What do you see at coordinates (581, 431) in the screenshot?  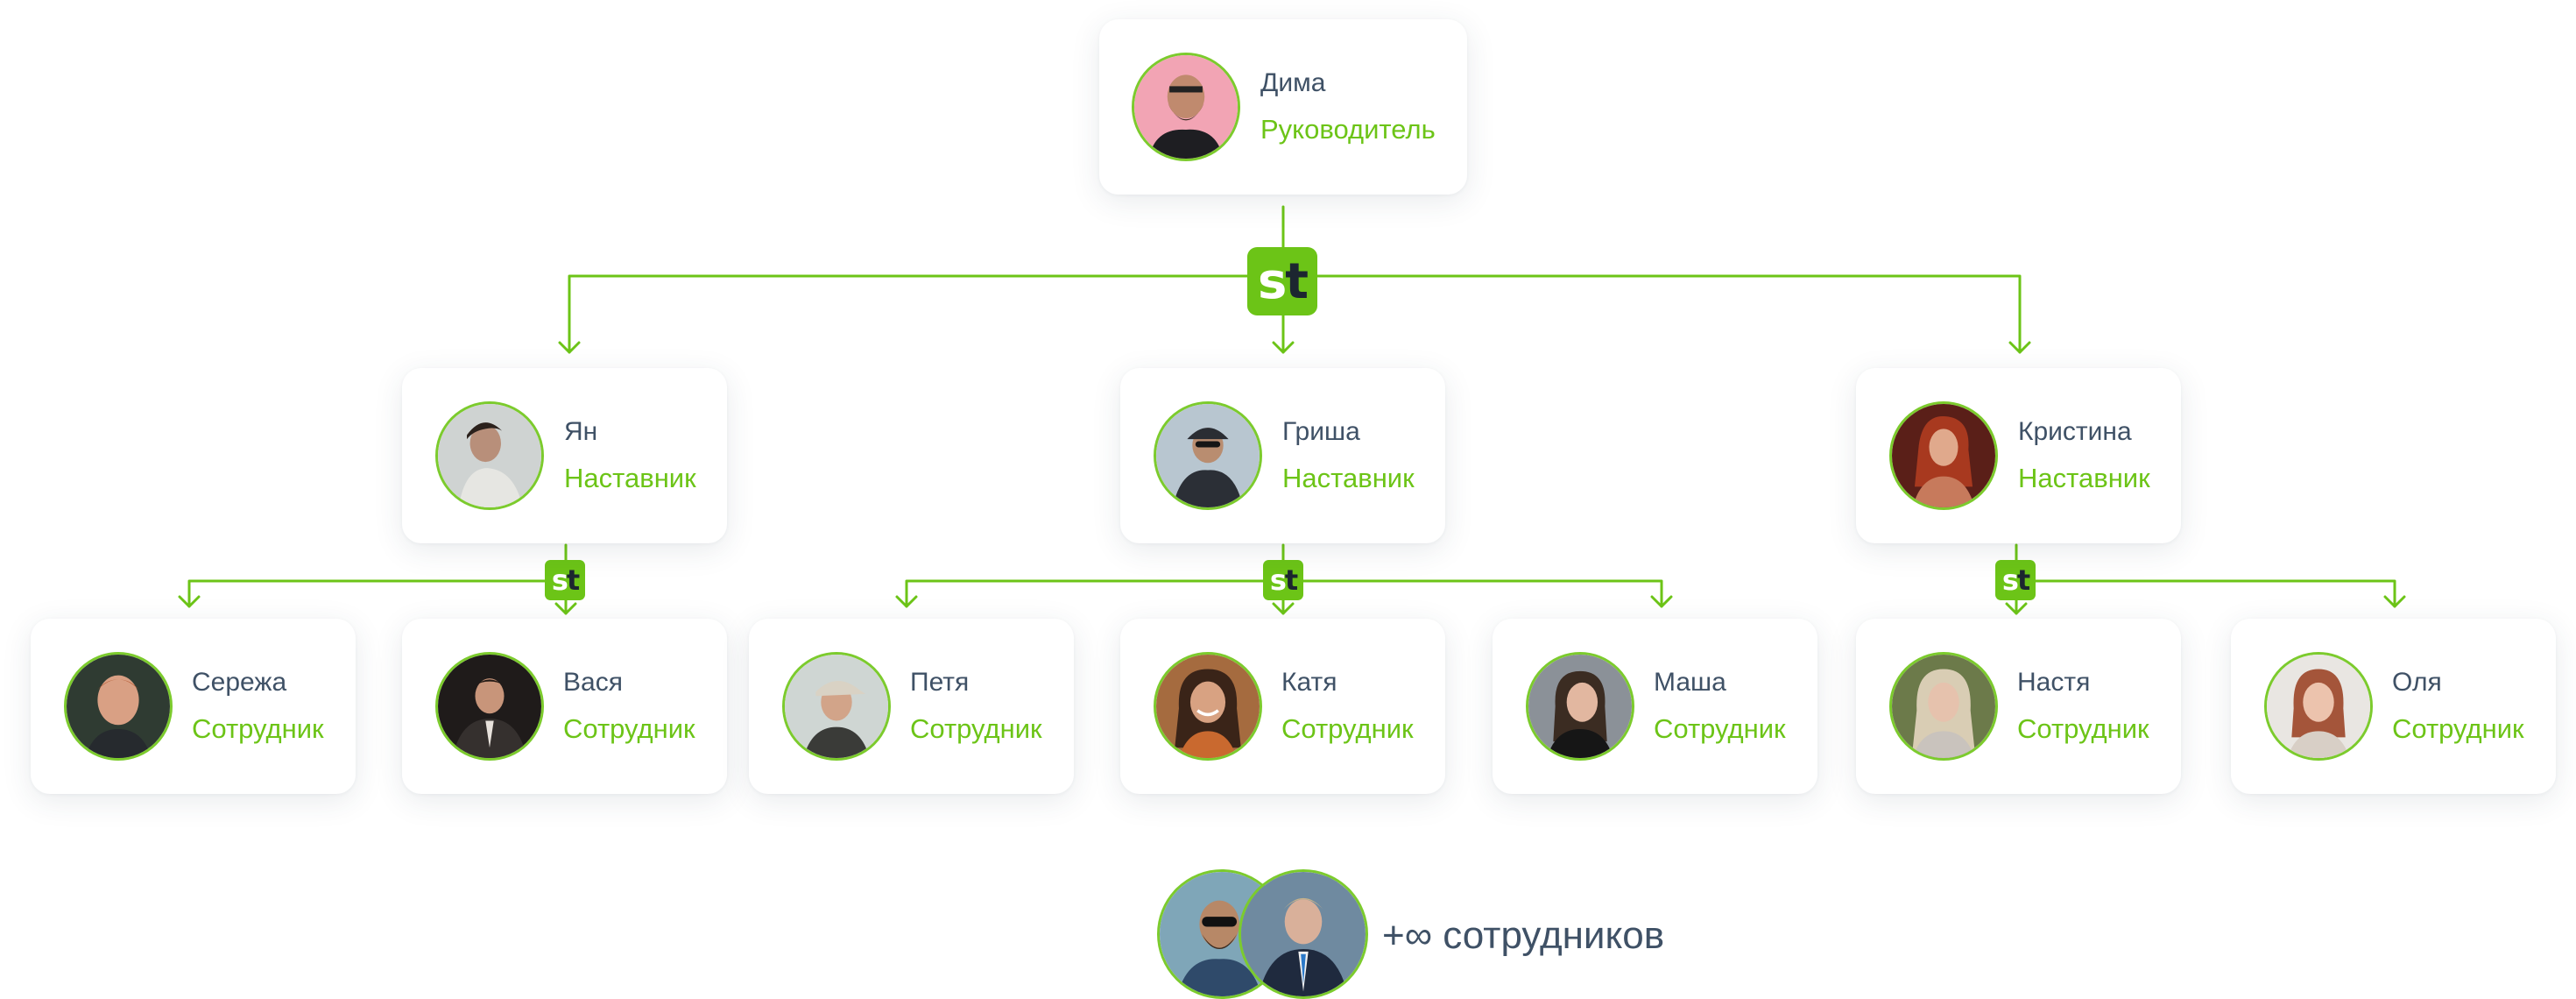 I see `mentor-name: Ян` at bounding box center [581, 431].